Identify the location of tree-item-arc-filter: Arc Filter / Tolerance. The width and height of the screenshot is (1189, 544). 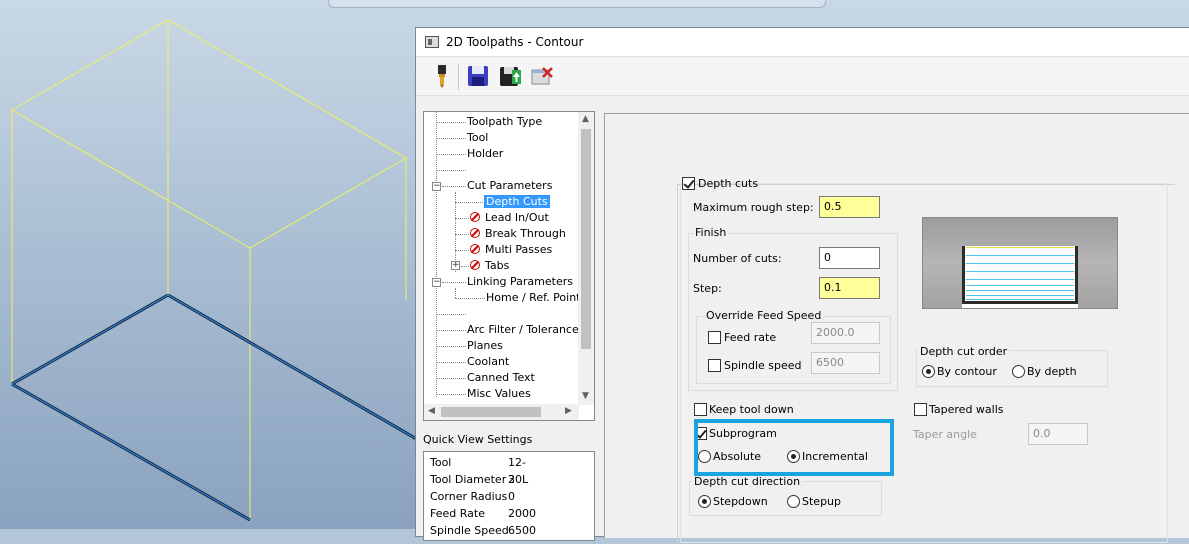
(523, 330).